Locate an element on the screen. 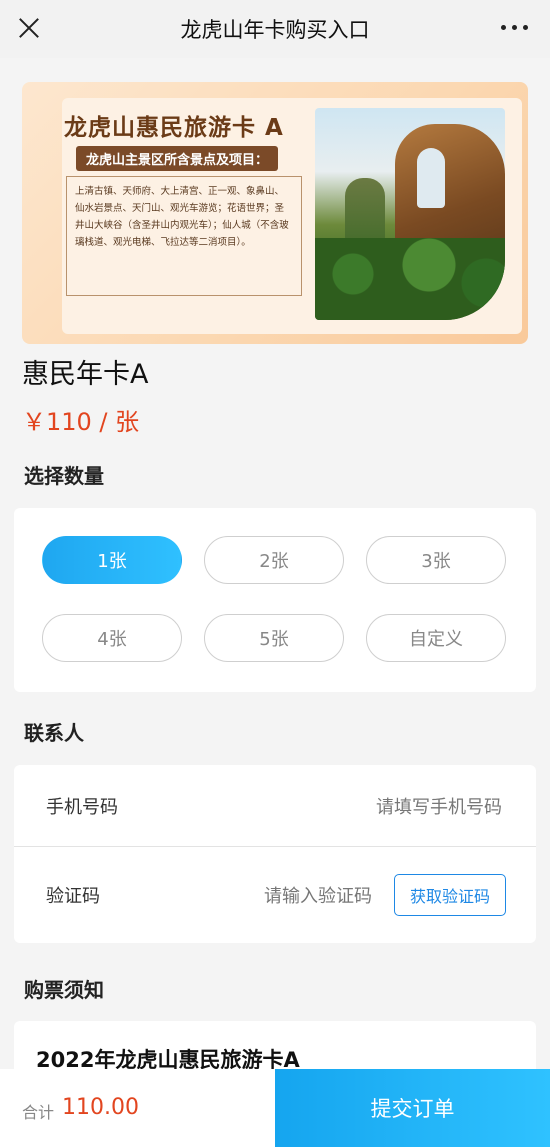  page-title: 龙虎山年卡购买入口 is located at coordinates (275, 30).